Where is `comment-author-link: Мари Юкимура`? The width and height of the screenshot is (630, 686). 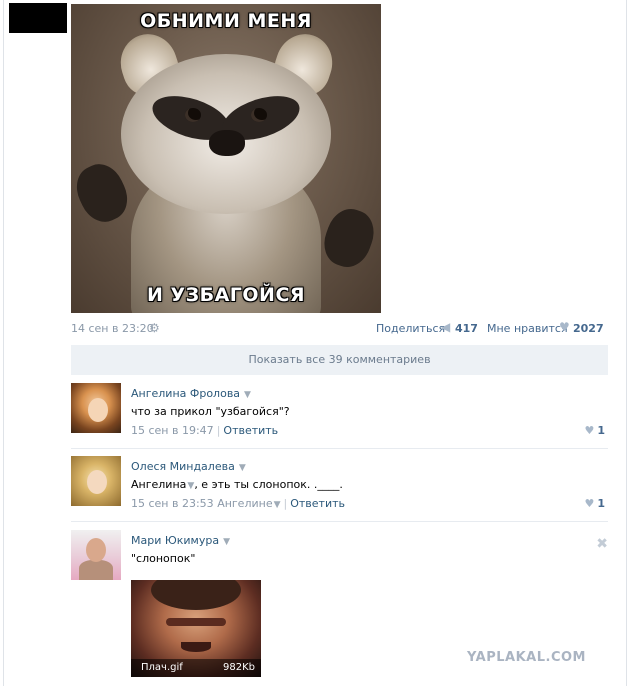
comment-author-link: Мари Юкимура is located at coordinates (175, 540).